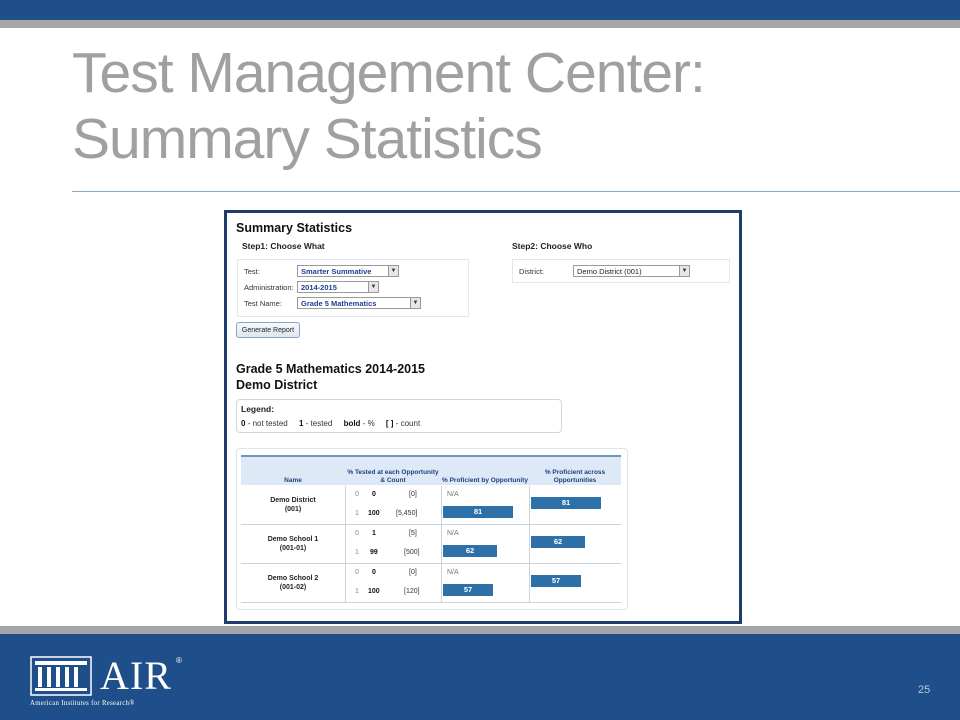  Describe the element at coordinates (413, 533) in the screenshot. I see `tested-count: [5]` at that location.